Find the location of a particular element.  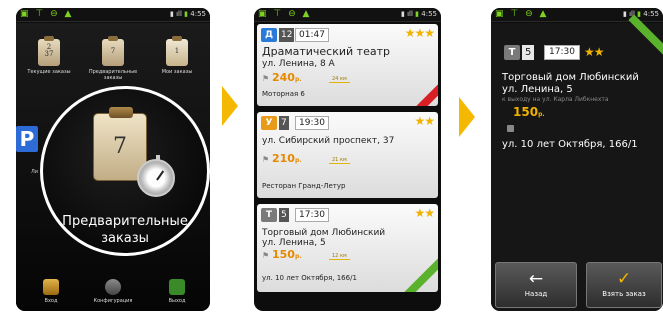

take-order-button: ✓ Взять заказ is located at coordinates (624, 285).